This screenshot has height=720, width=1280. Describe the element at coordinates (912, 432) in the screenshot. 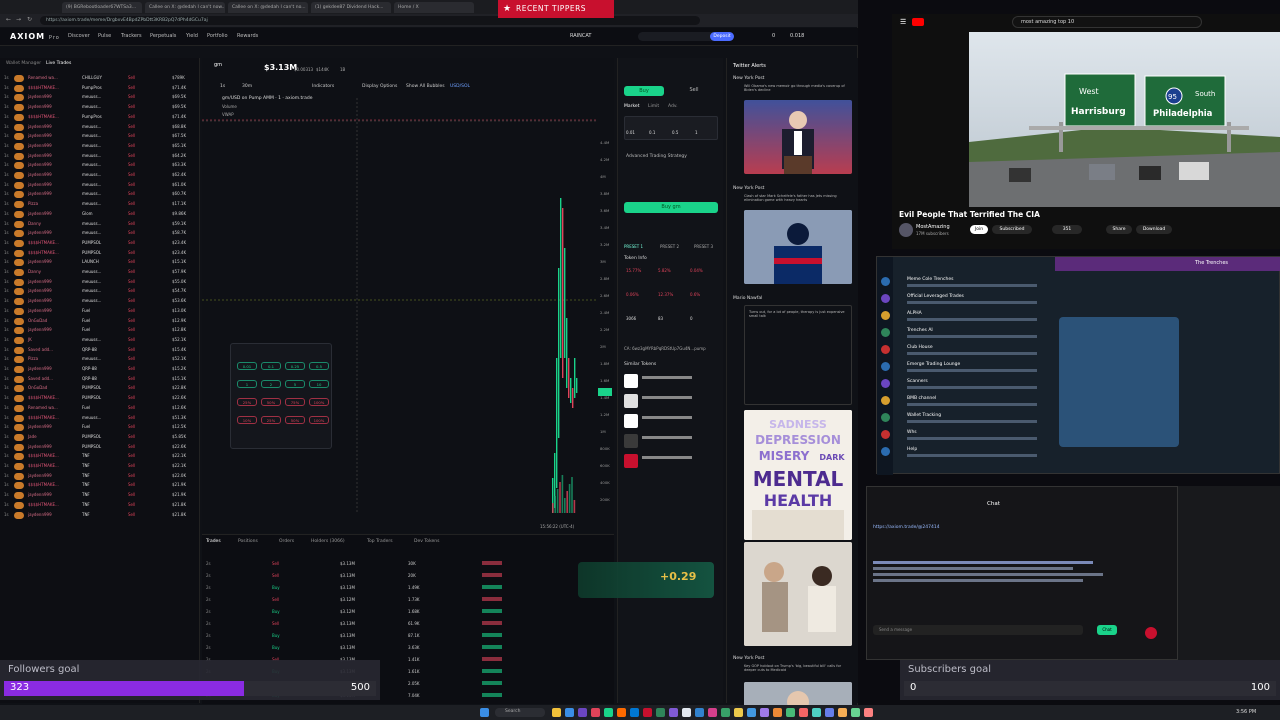

I see `telegram-chat-item: Whs` at that location.